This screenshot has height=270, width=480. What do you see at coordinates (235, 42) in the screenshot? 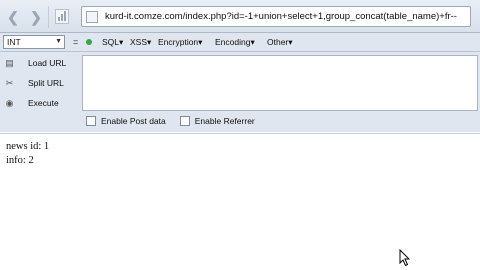
I see `menu-encoding: Encoding▾` at bounding box center [235, 42].